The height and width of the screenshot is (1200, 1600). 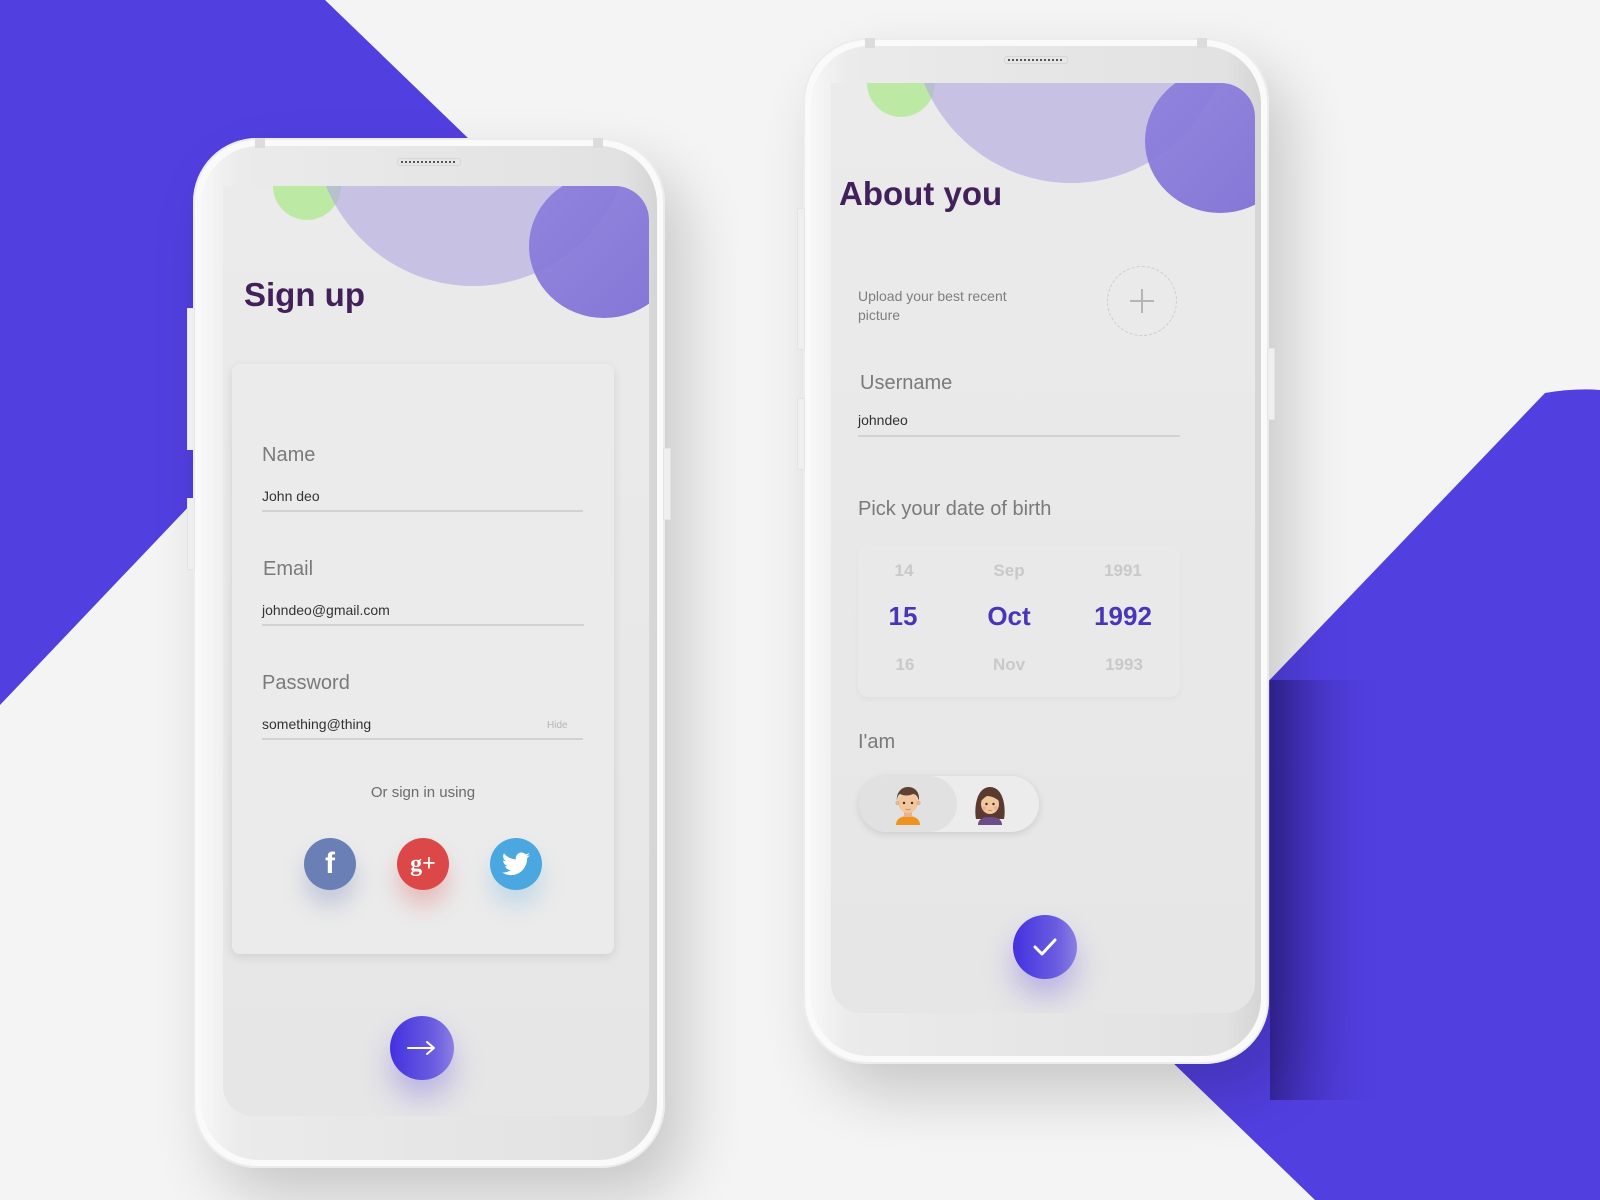 What do you see at coordinates (906, 383) in the screenshot?
I see `username-label: Username` at bounding box center [906, 383].